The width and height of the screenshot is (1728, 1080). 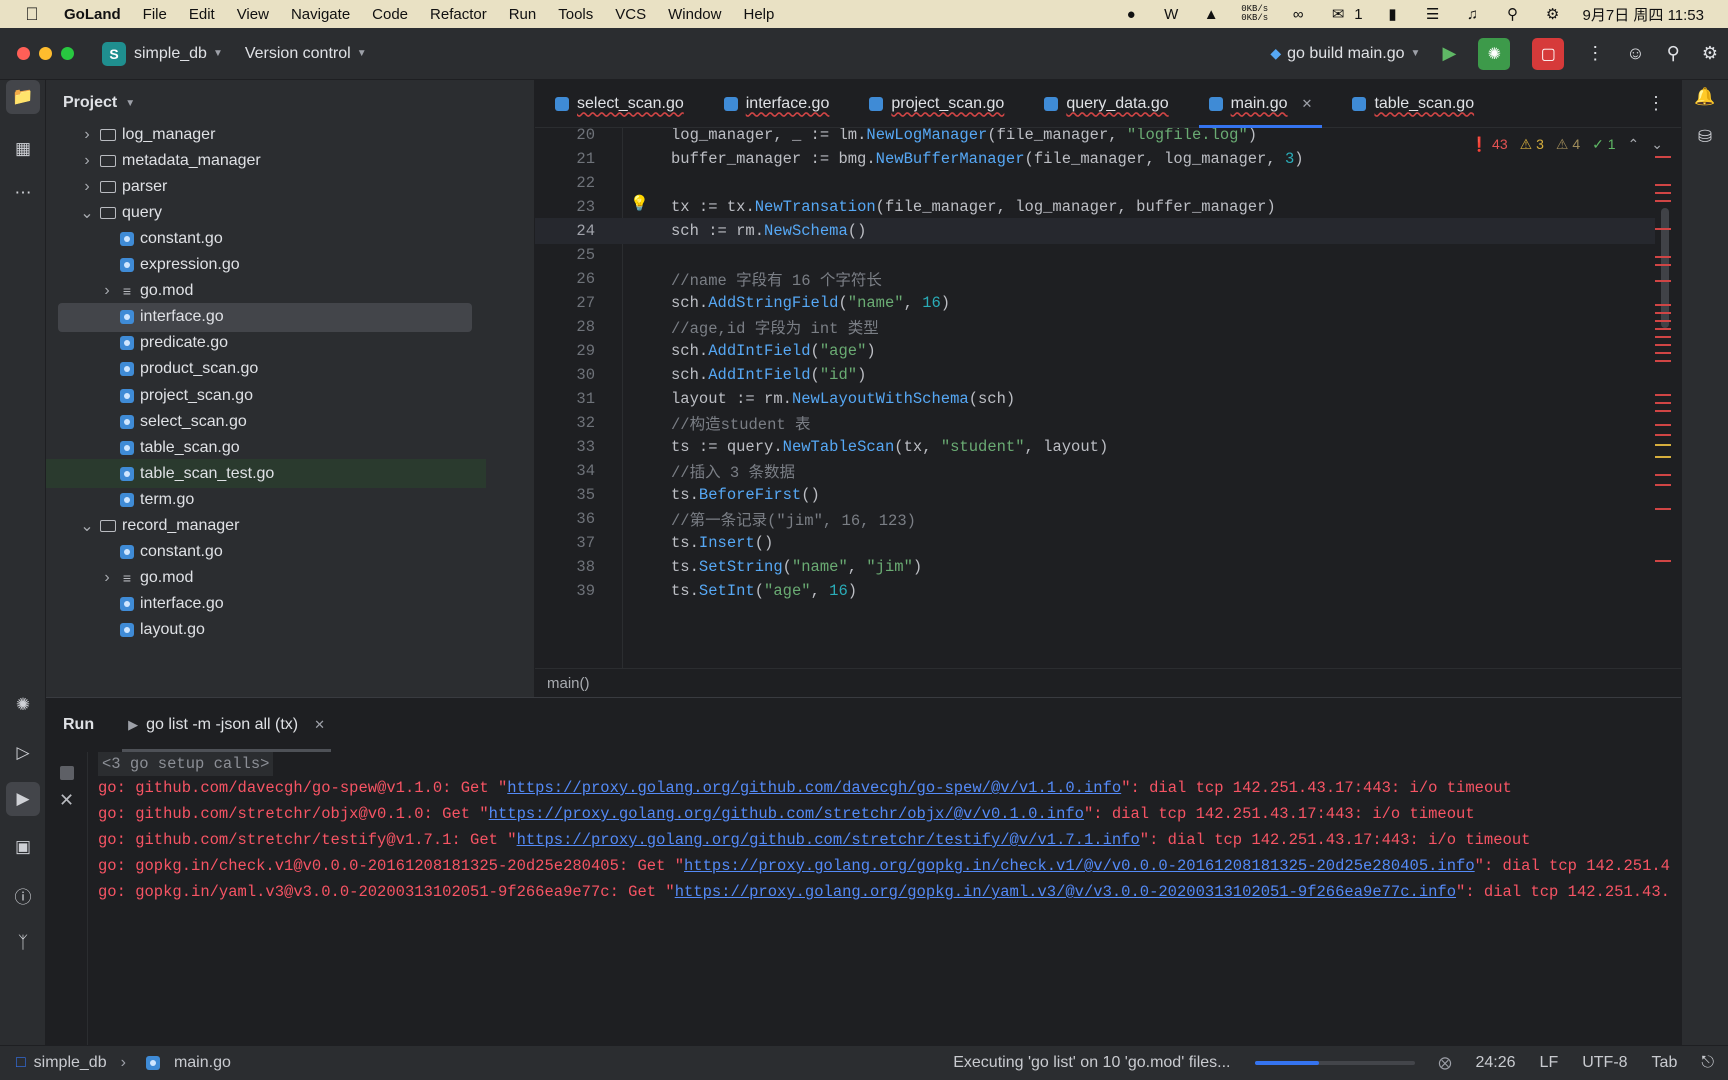 I want to click on structure-tool-icon: ▦, so click(x=23, y=149).